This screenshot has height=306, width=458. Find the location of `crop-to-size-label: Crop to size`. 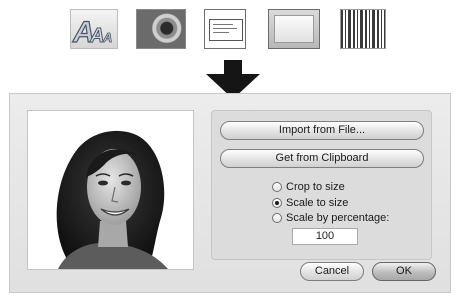

crop-to-size-label: Crop to size is located at coordinates (315, 187).